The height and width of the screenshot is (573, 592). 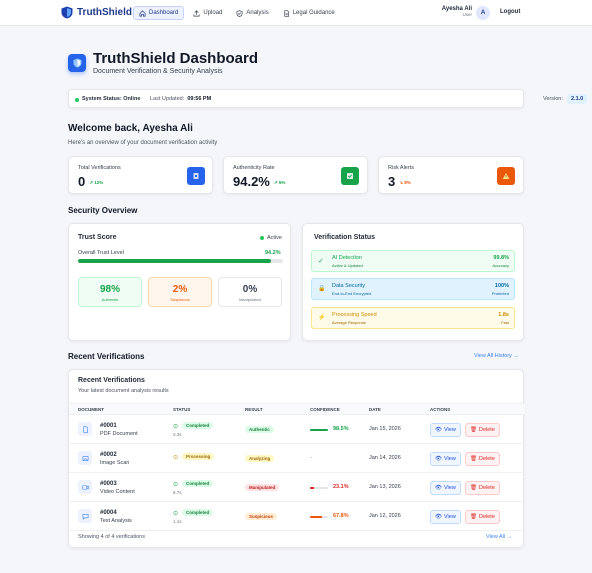 I want to click on shield-logo-icon, so click(x=67, y=12).